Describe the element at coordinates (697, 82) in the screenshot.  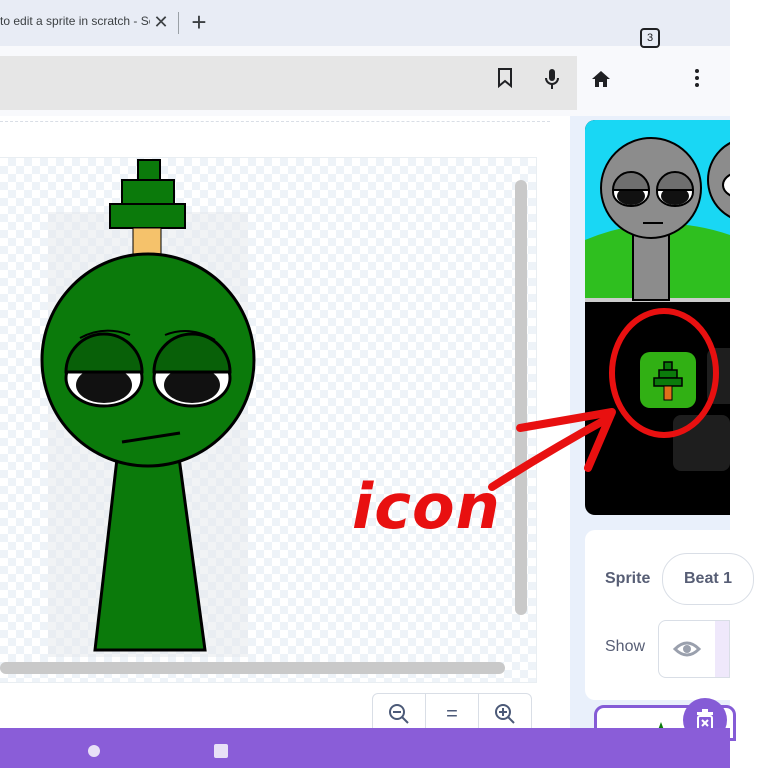
I see `more-options-icon` at that location.